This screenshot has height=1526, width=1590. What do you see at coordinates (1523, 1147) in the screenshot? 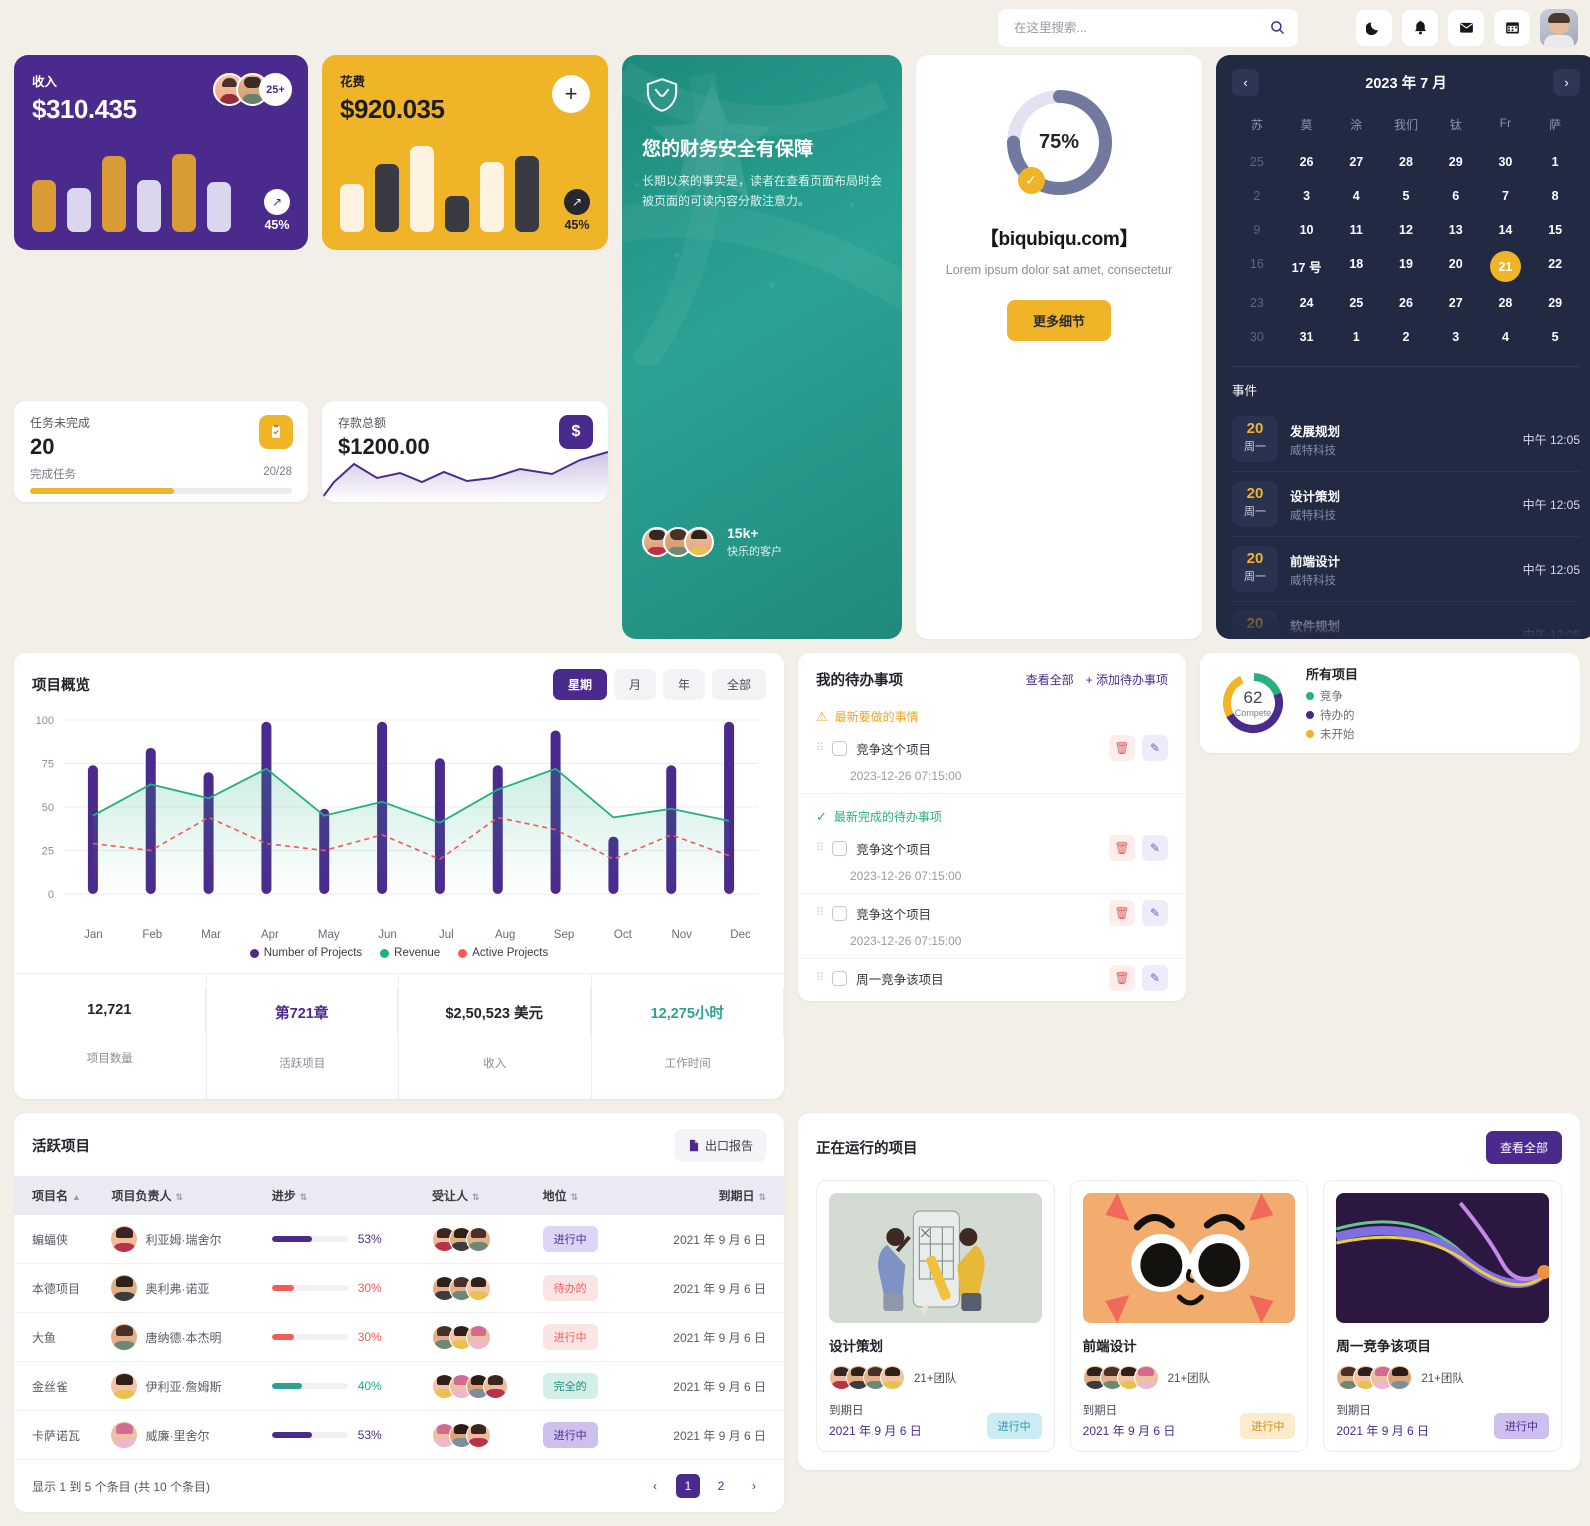
I see `running-view-all-button: 查看全部` at bounding box center [1523, 1147].